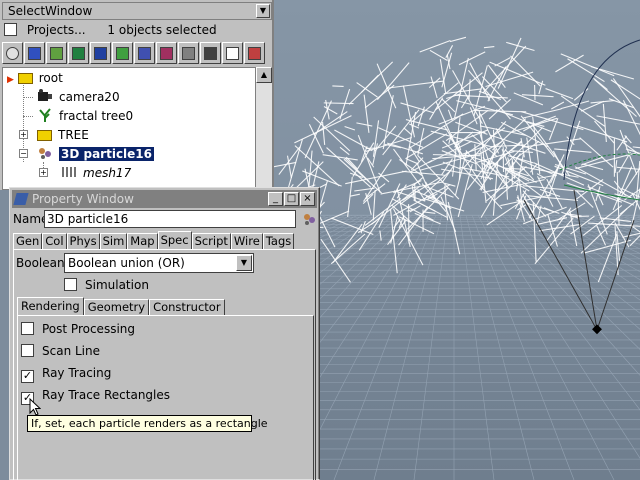 The image size is (640, 480). I want to click on gear-tool-icon, so click(188, 53).